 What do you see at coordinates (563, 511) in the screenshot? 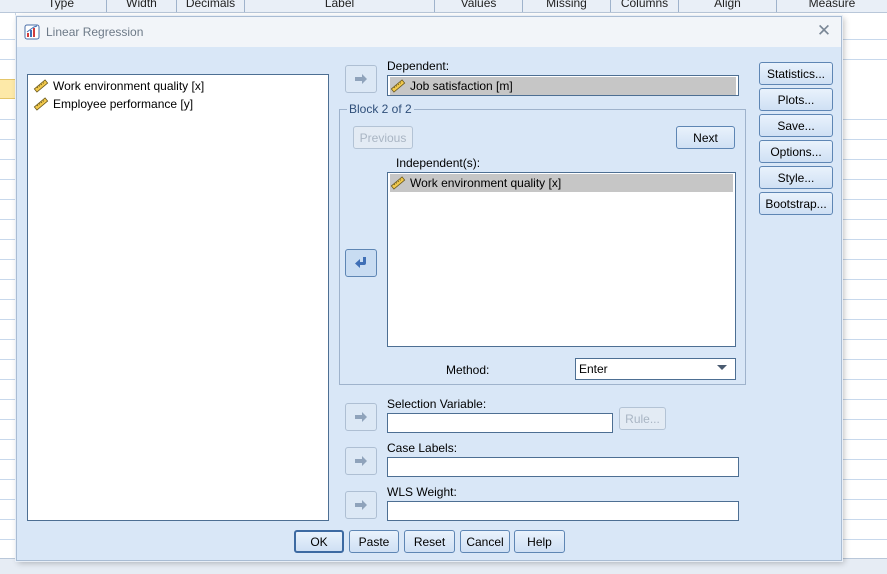
I see `wls-weight-field` at bounding box center [563, 511].